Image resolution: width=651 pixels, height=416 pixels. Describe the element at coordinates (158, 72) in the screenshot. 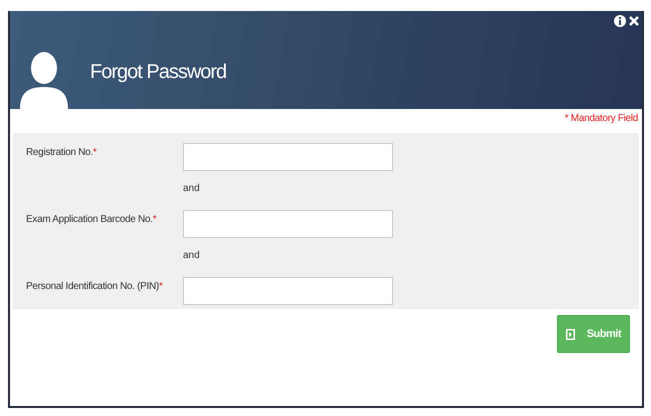

I see `dialog-title: Forgot Password` at that location.